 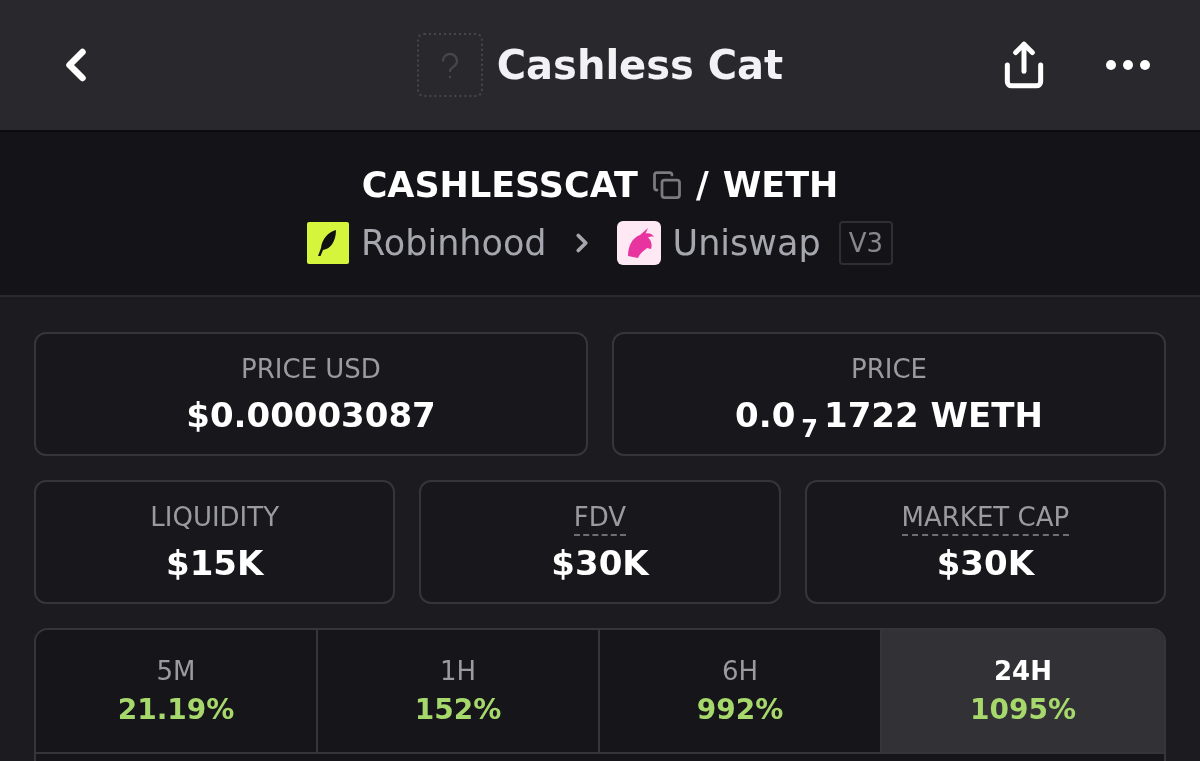 I want to click on stat-label: PRICE USD, so click(x=311, y=369).